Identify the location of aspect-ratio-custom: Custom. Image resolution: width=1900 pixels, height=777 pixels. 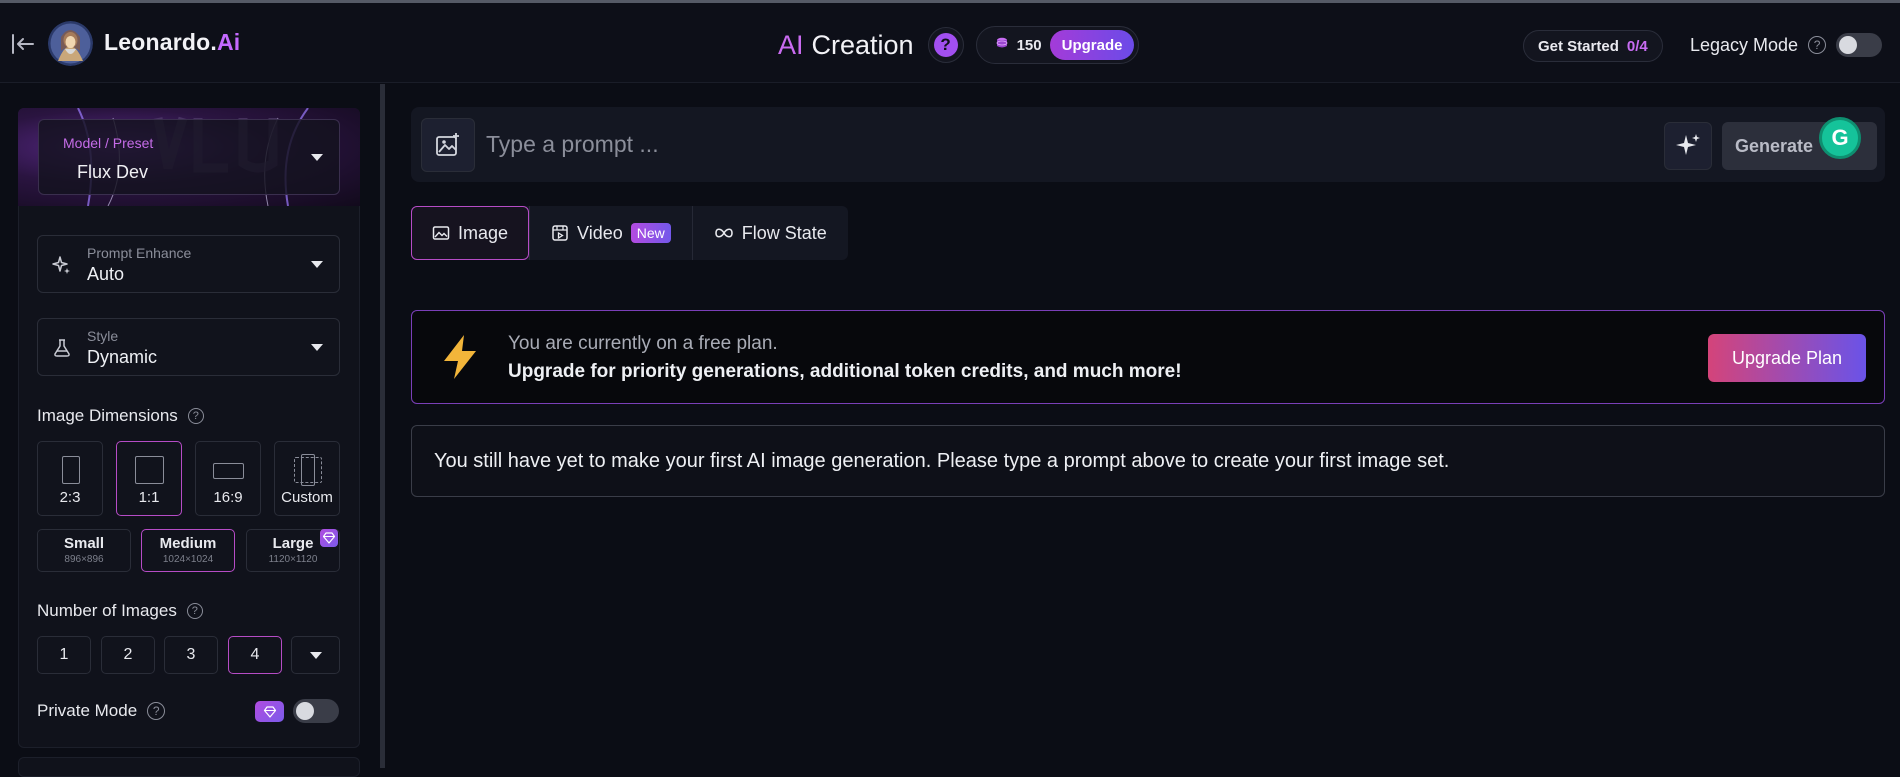
(307, 478).